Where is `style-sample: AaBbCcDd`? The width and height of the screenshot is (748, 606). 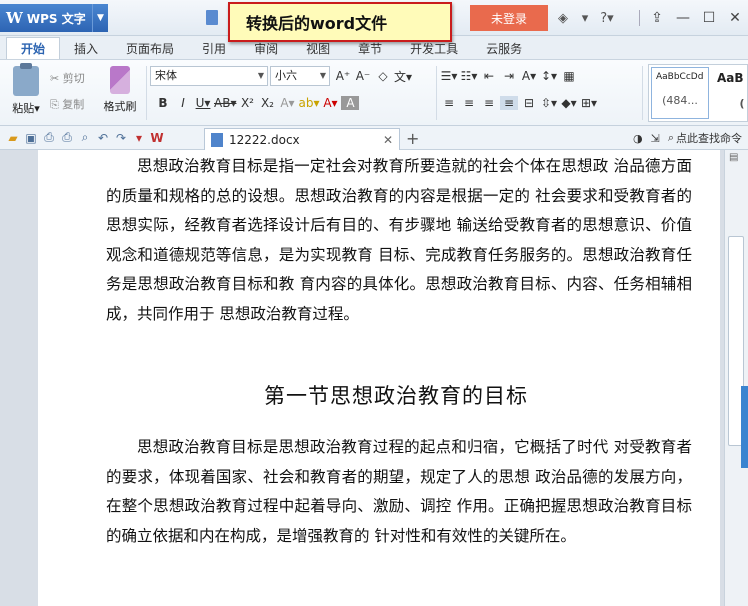 style-sample: AaBbCcDd is located at coordinates (680, 77).